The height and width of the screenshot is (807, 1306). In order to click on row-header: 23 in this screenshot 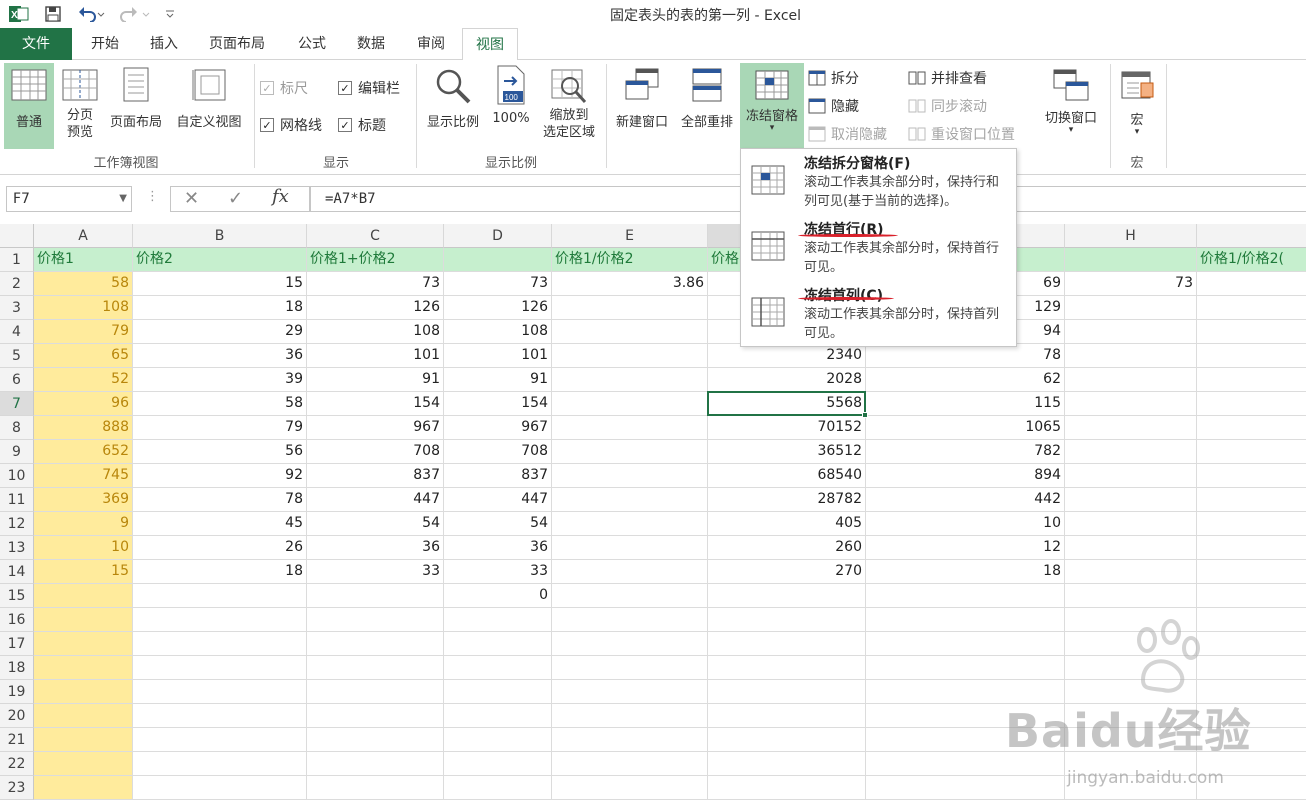, I will do `click(17, 788)`.